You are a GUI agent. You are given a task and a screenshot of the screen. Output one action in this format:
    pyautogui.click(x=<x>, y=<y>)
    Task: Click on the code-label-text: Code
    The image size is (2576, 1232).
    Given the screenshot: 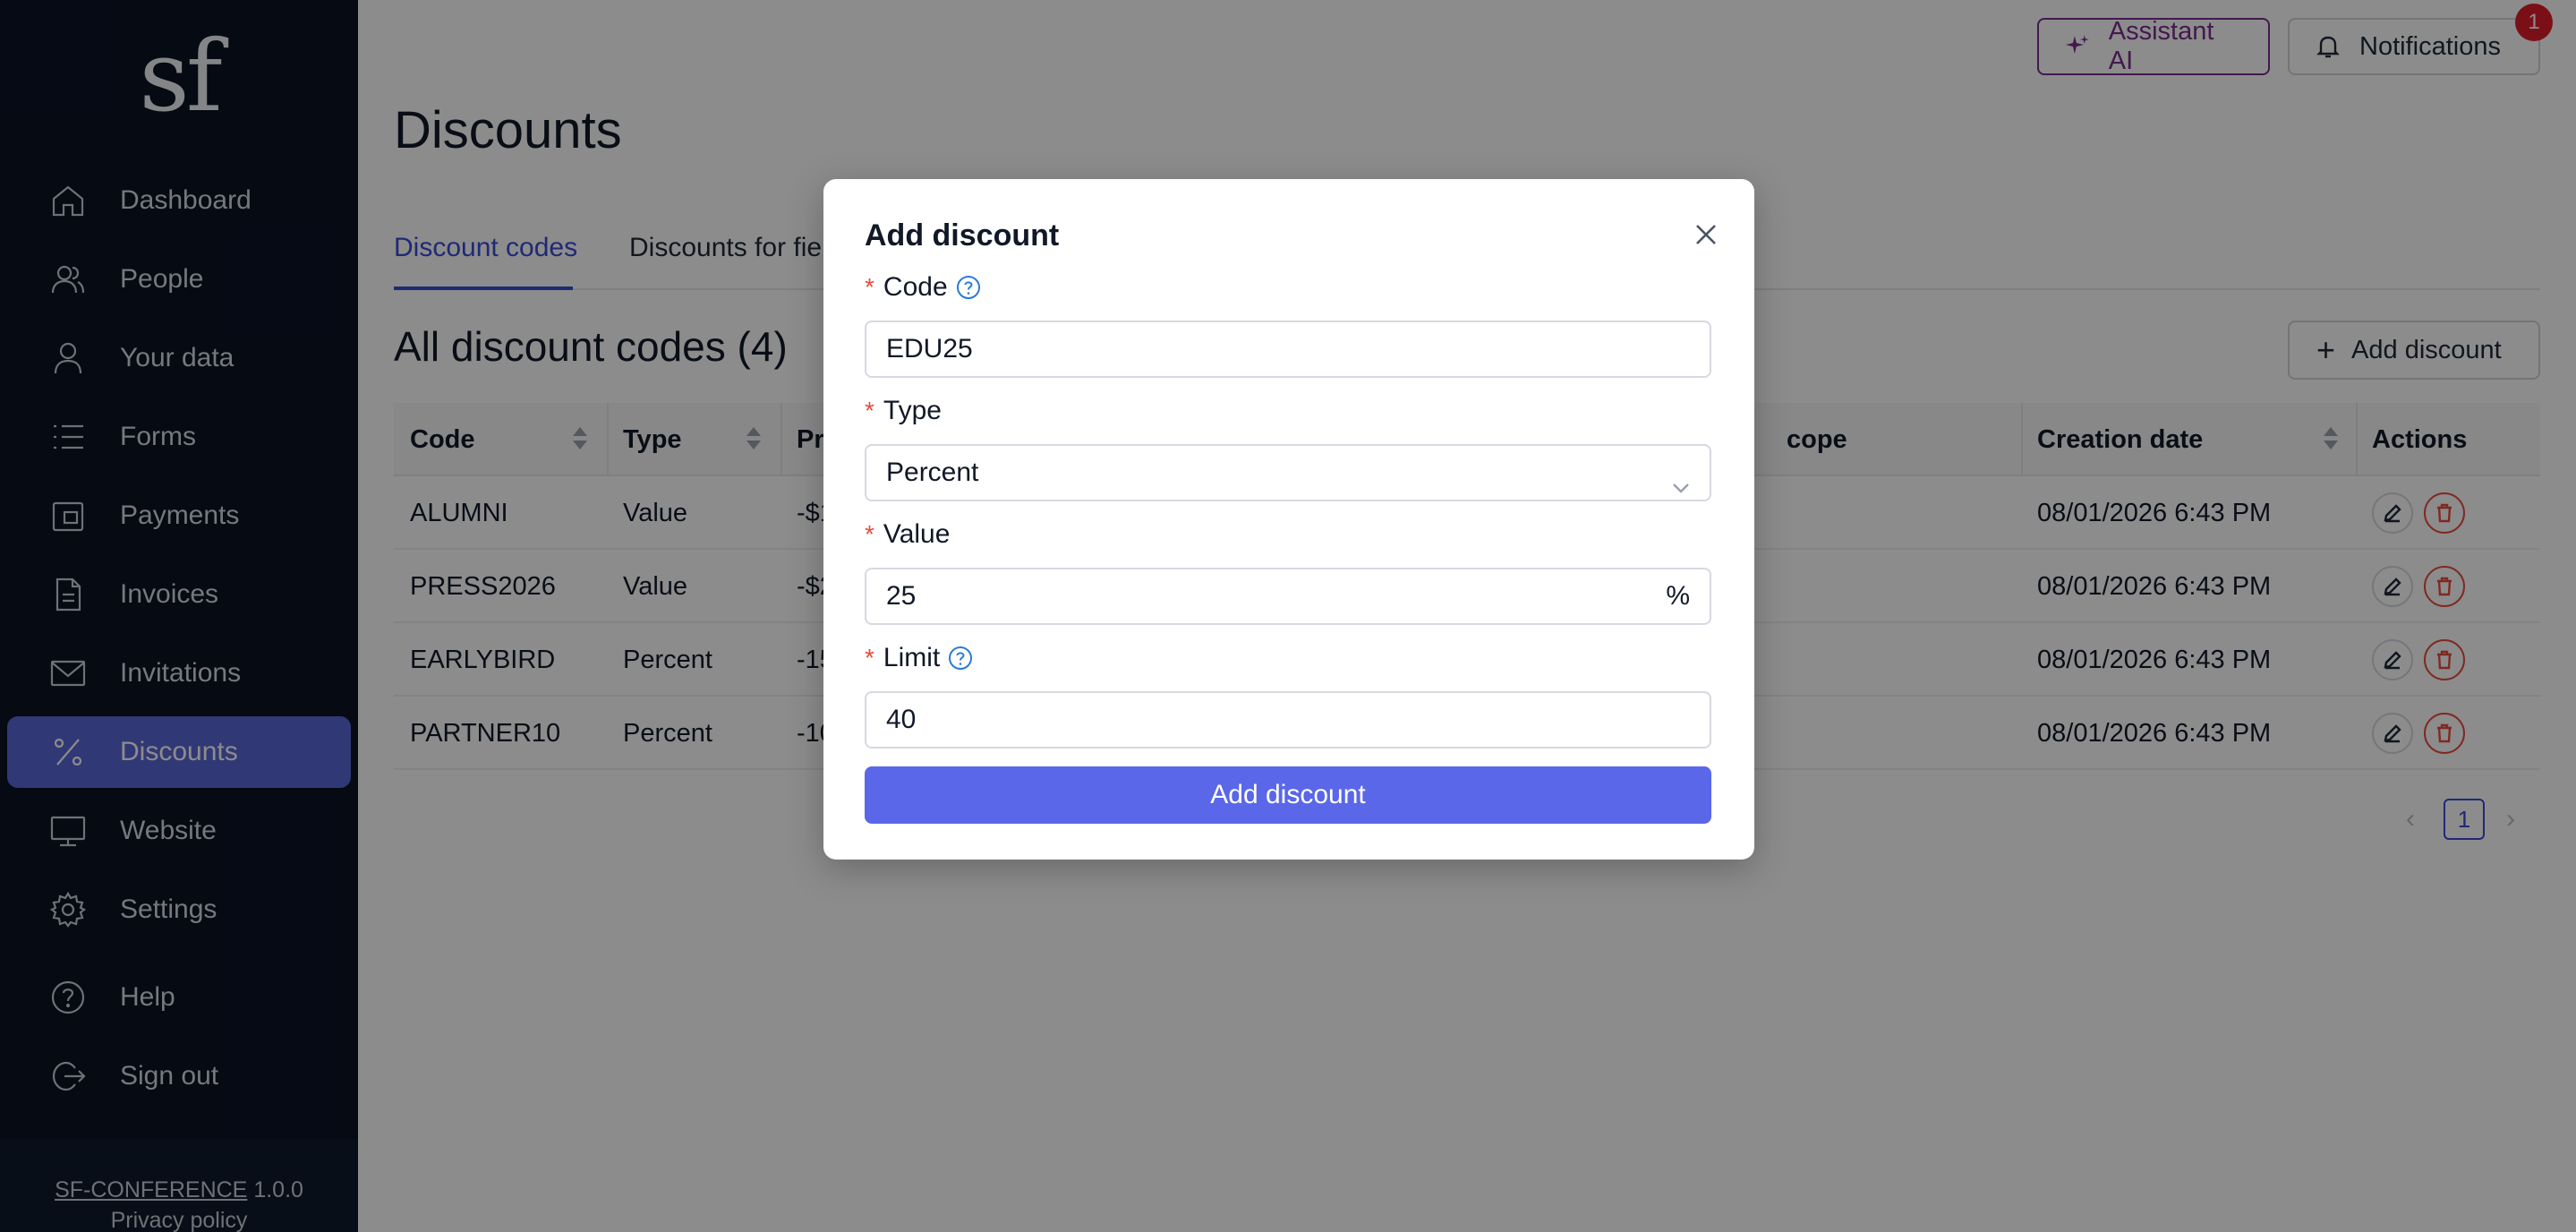 What is the action you would take?
    pyautogui.click(x=915, y=287)
    